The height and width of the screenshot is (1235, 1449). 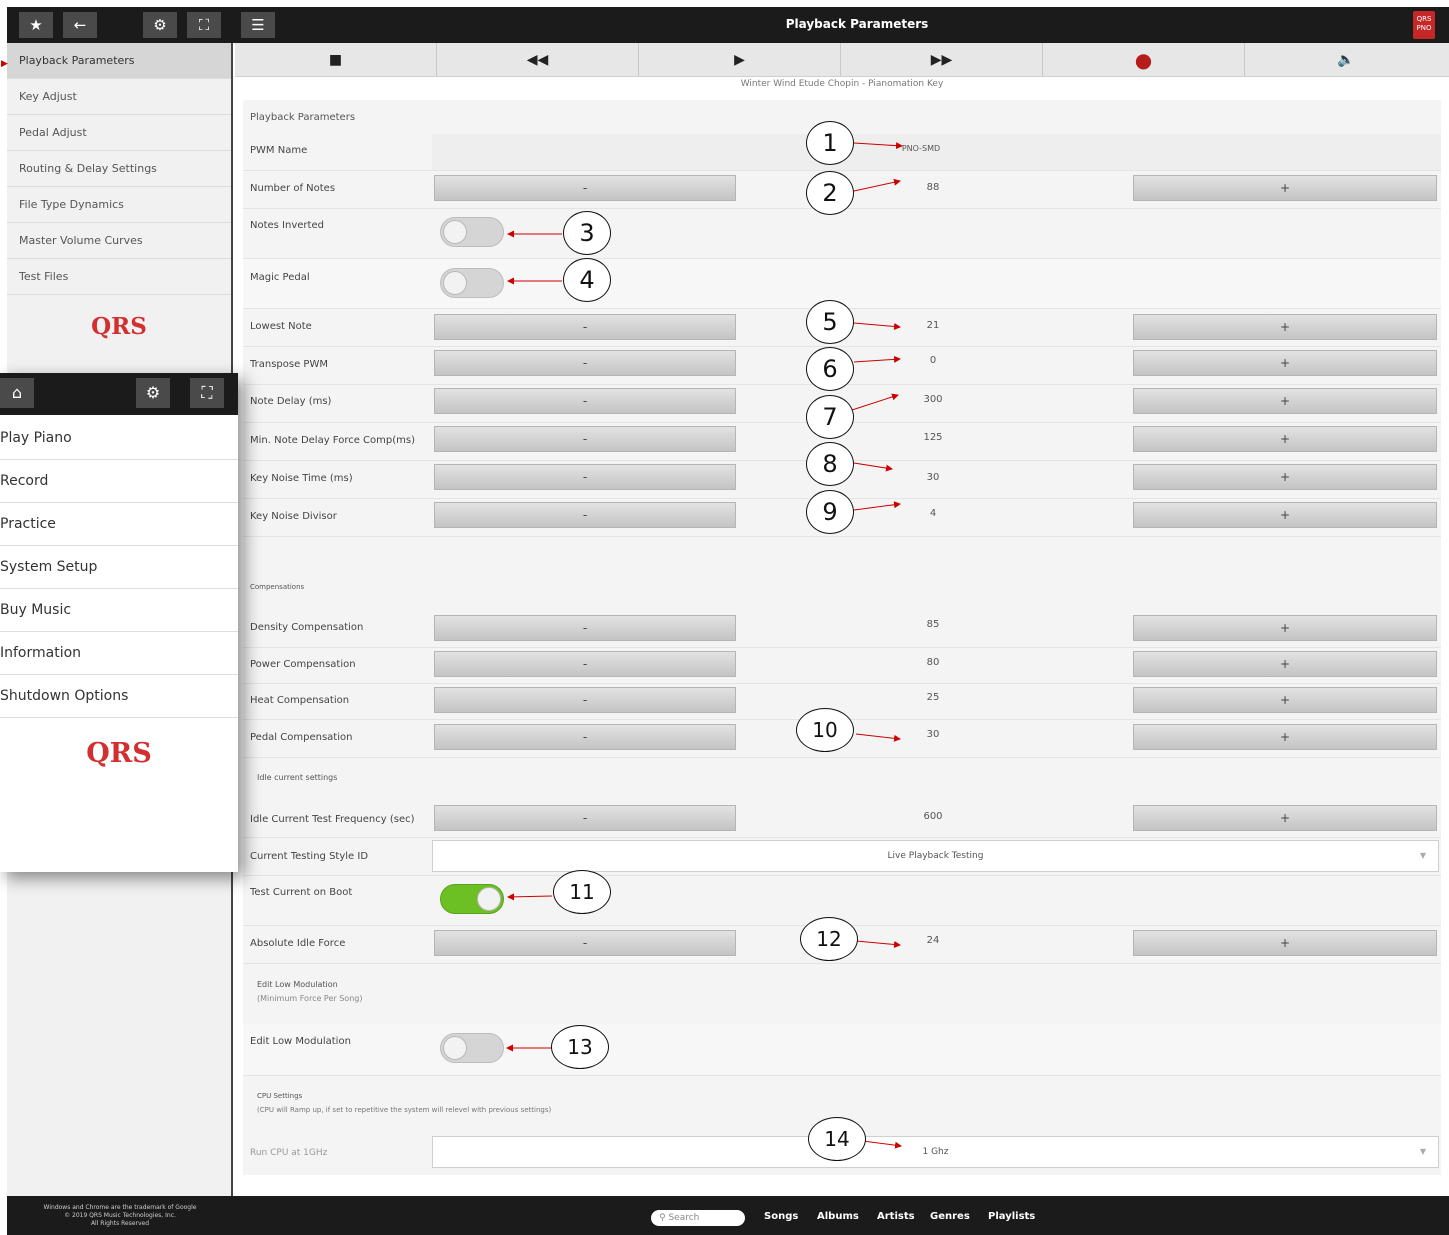 I want to click on nav-link-artists: Artists, so click(x=896, y=1216).